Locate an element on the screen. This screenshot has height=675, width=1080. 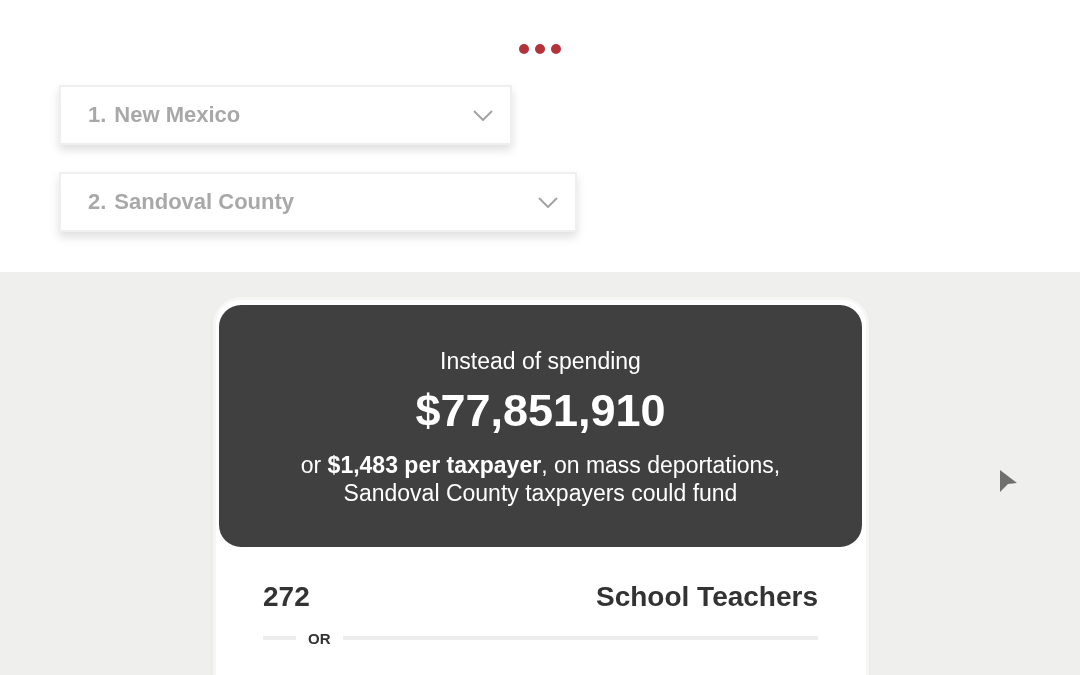
or-label: OR is located at coordinates (319, 638).